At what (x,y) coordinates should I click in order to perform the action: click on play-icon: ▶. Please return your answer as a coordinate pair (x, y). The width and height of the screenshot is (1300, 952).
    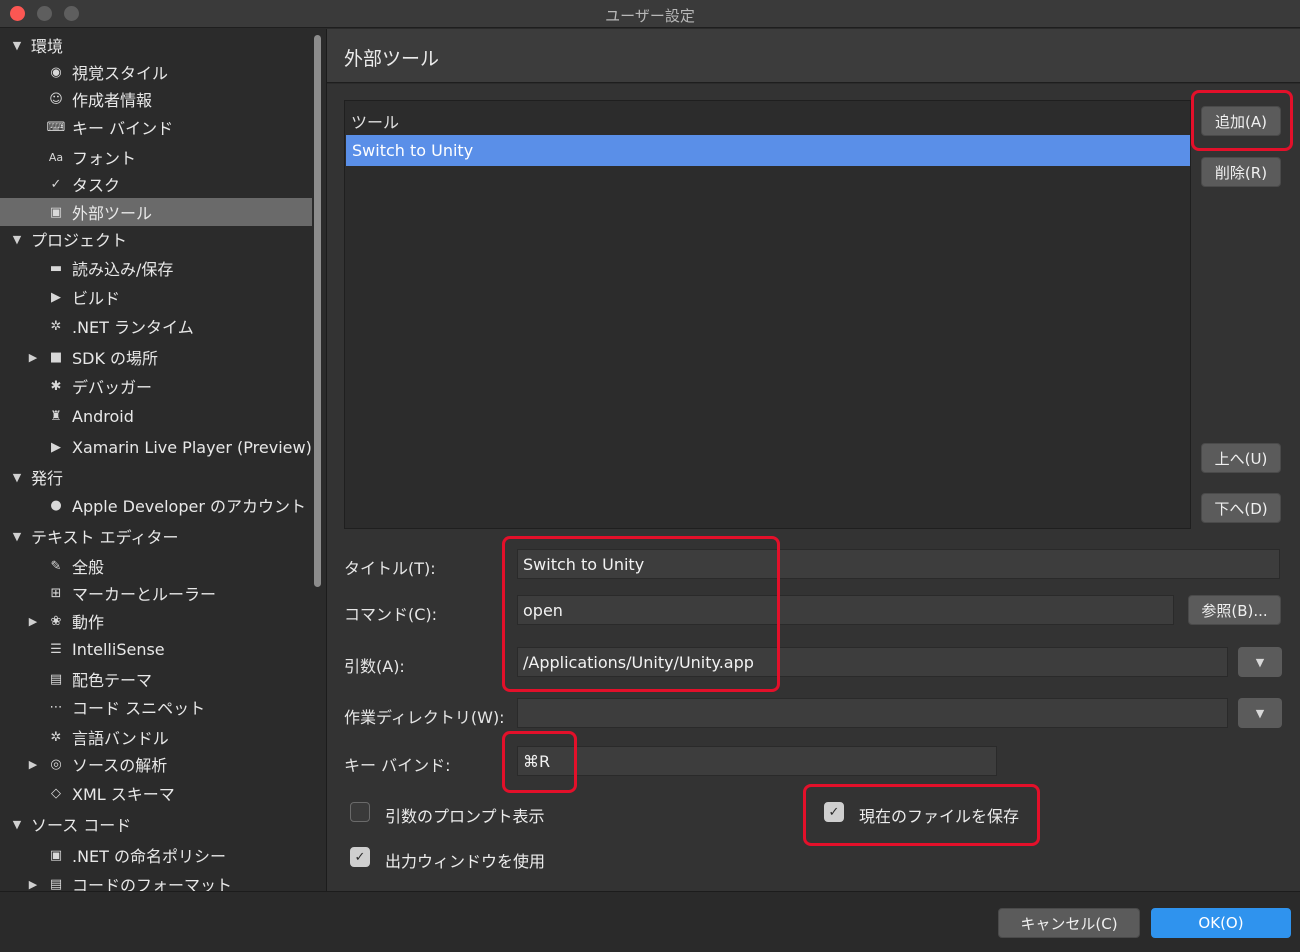
    Looking at the image, I should click on (56, 447).